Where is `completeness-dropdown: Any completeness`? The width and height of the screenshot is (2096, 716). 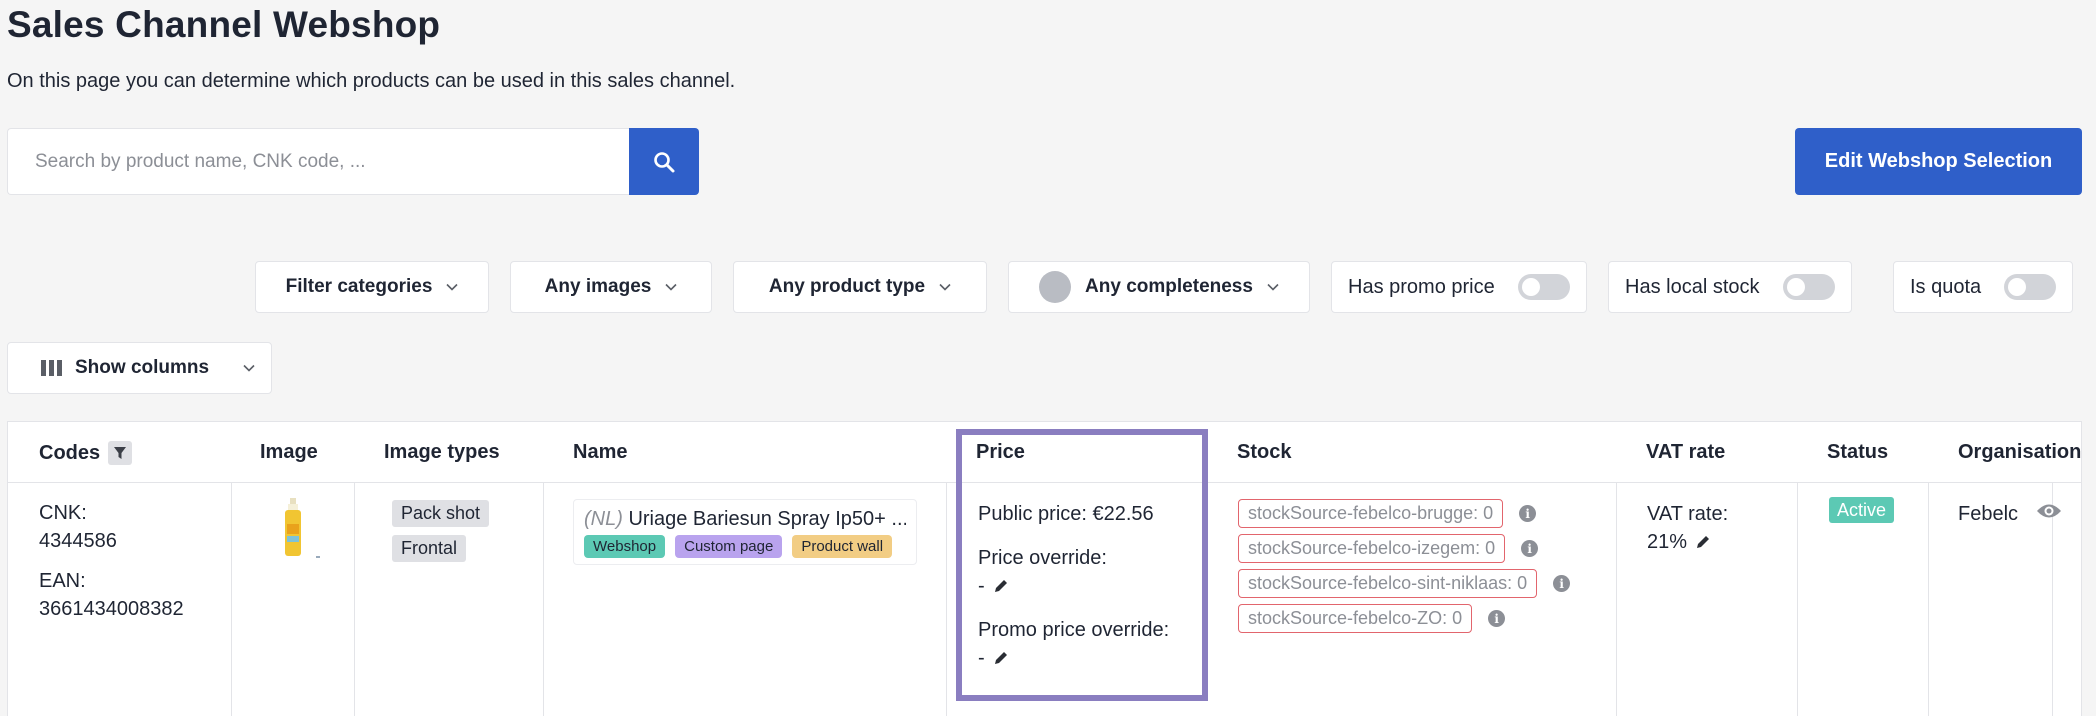
completeness-dropdown: Any completeness is located at coordinates (1159, 287).